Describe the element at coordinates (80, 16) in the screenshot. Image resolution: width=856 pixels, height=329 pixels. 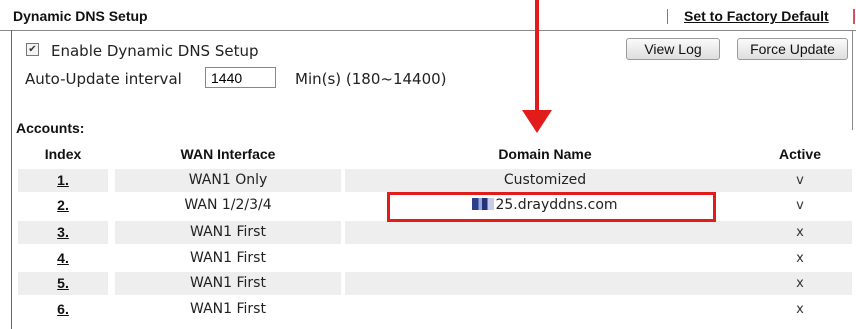
I see `page-title: Dynamic DNS Setup` at that location.